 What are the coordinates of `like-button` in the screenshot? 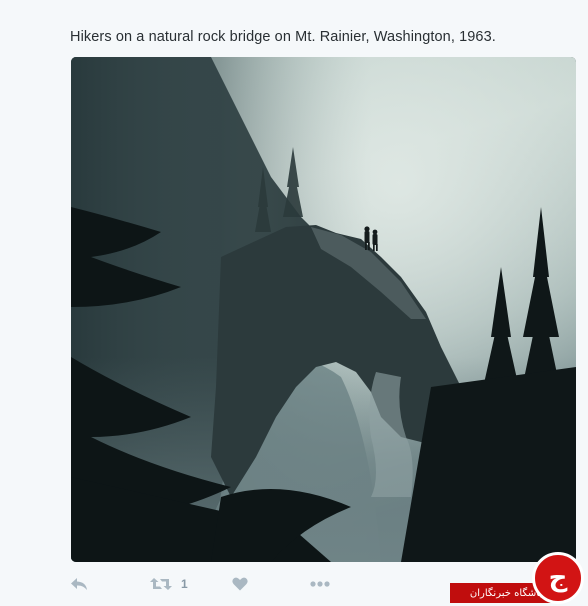 It's located at (240, 584).